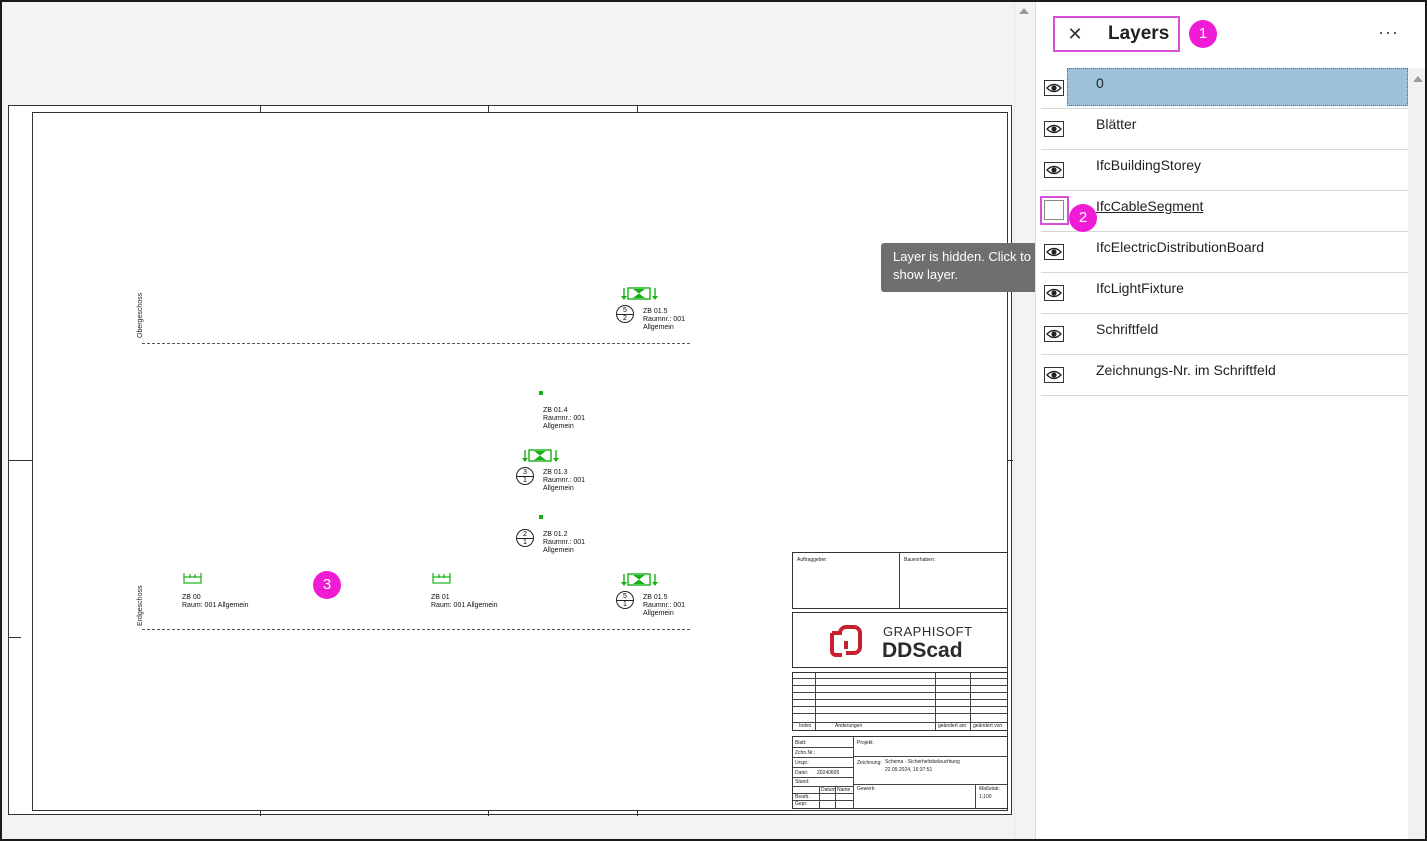 The height and width of the screenshot is (841, 1427). What do you see at coordinates (564, 480) in the screenshot?
I see `symbol-label: ZB 01.3 Raumnr.: 001 Allgemein` at bounding box center [564, 480].